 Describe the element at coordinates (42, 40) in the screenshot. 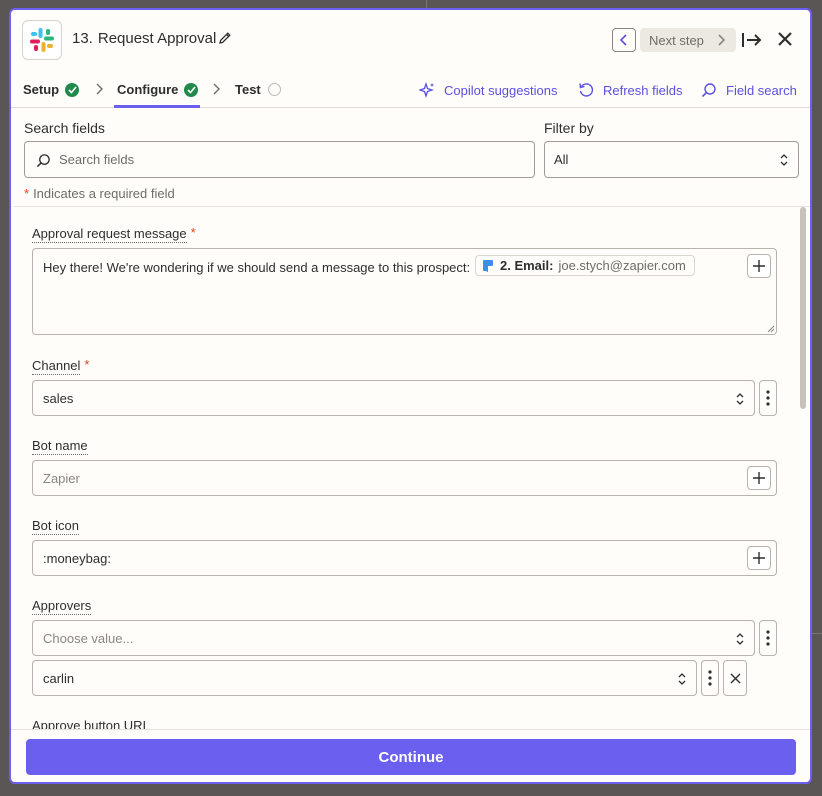

I see `slack-logo-icon` at that location.